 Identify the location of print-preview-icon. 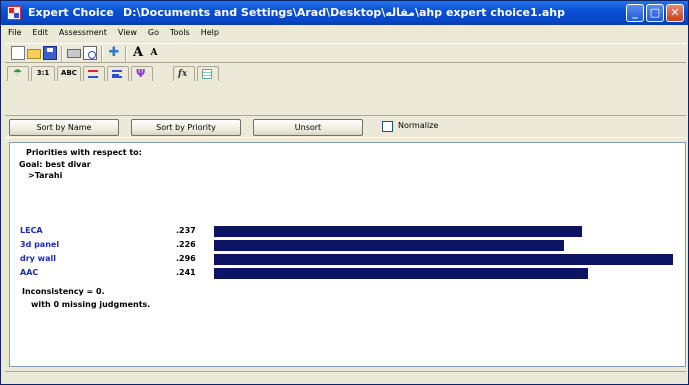
(90, 53).